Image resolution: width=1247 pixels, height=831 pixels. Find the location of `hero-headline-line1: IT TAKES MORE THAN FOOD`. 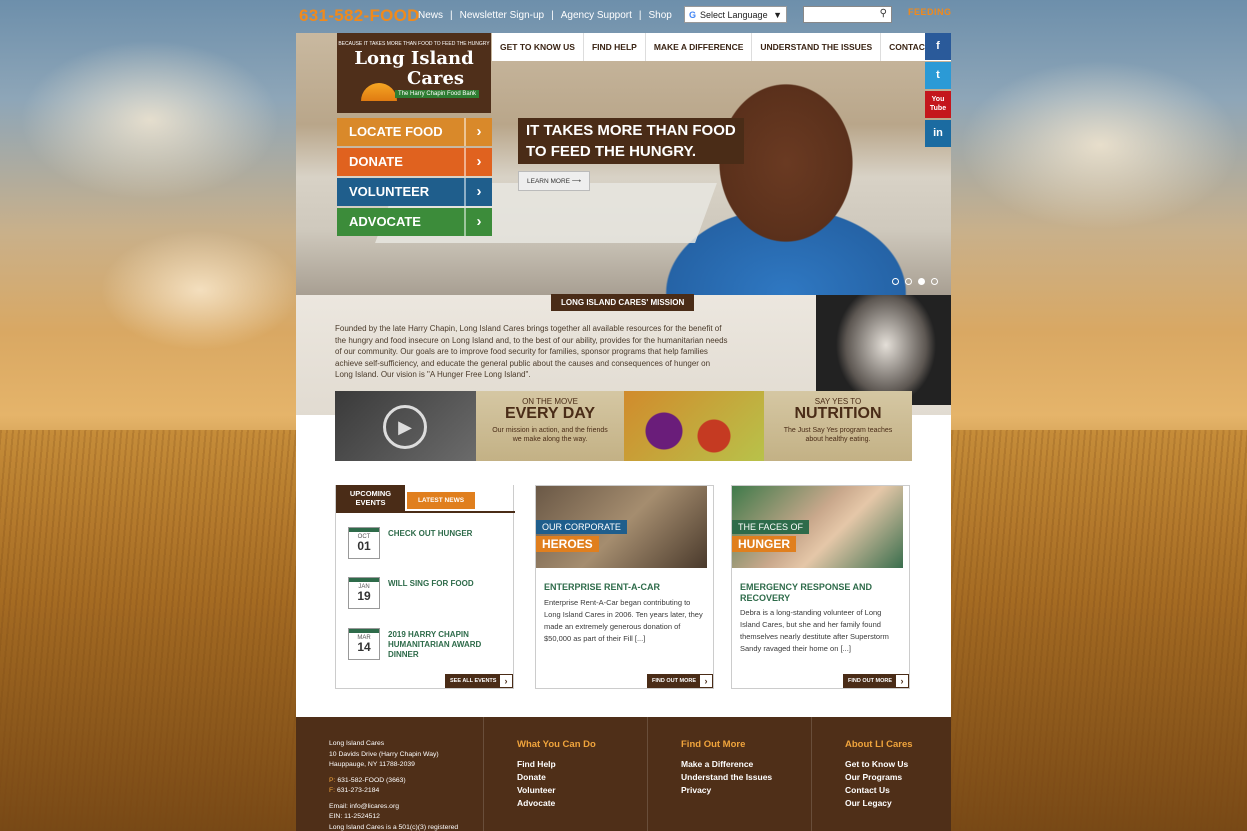

hero-headline-line1: IT TAKES MORE THAN FOOD is located at coordinates (631, 130).